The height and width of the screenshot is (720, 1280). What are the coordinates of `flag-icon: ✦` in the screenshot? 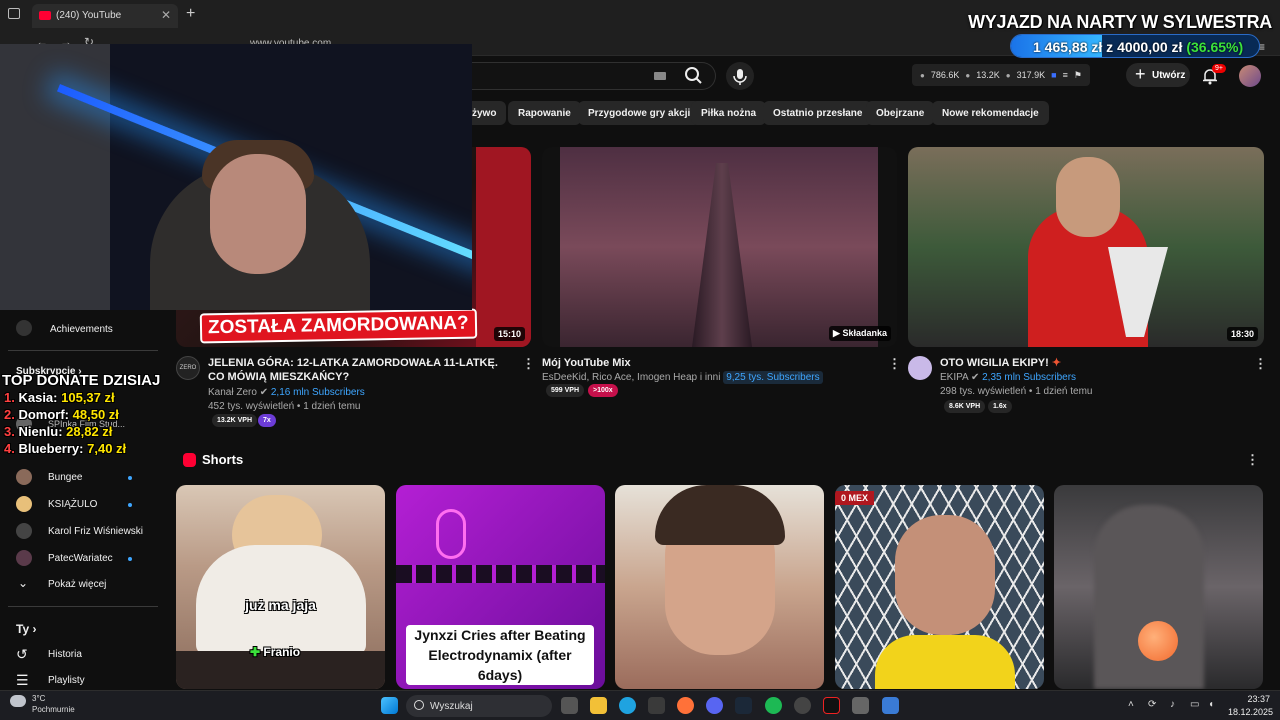 It's located at (1056, 363).